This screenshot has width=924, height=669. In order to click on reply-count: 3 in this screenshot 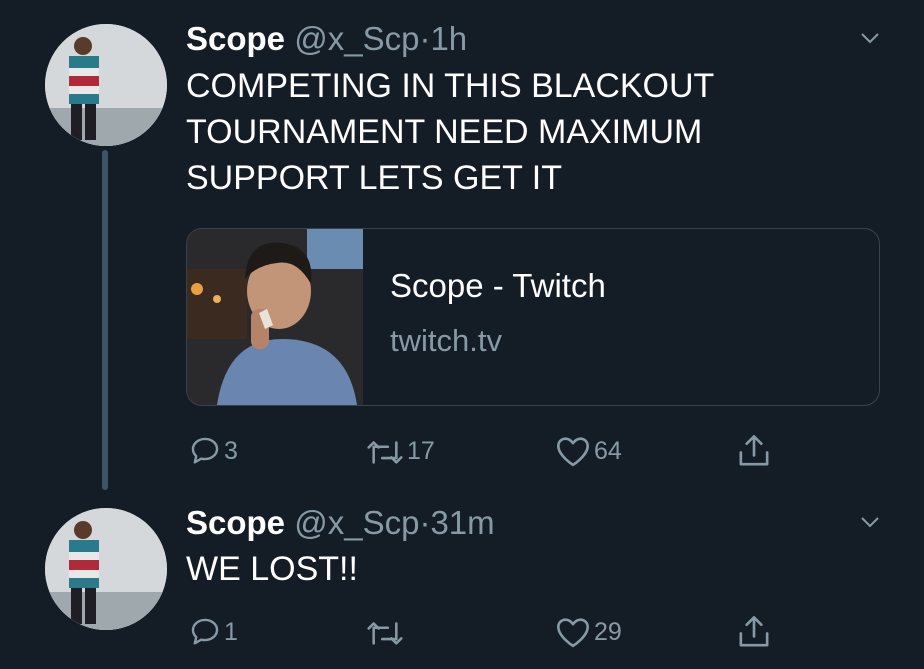, I will do `click(231, 450)`.